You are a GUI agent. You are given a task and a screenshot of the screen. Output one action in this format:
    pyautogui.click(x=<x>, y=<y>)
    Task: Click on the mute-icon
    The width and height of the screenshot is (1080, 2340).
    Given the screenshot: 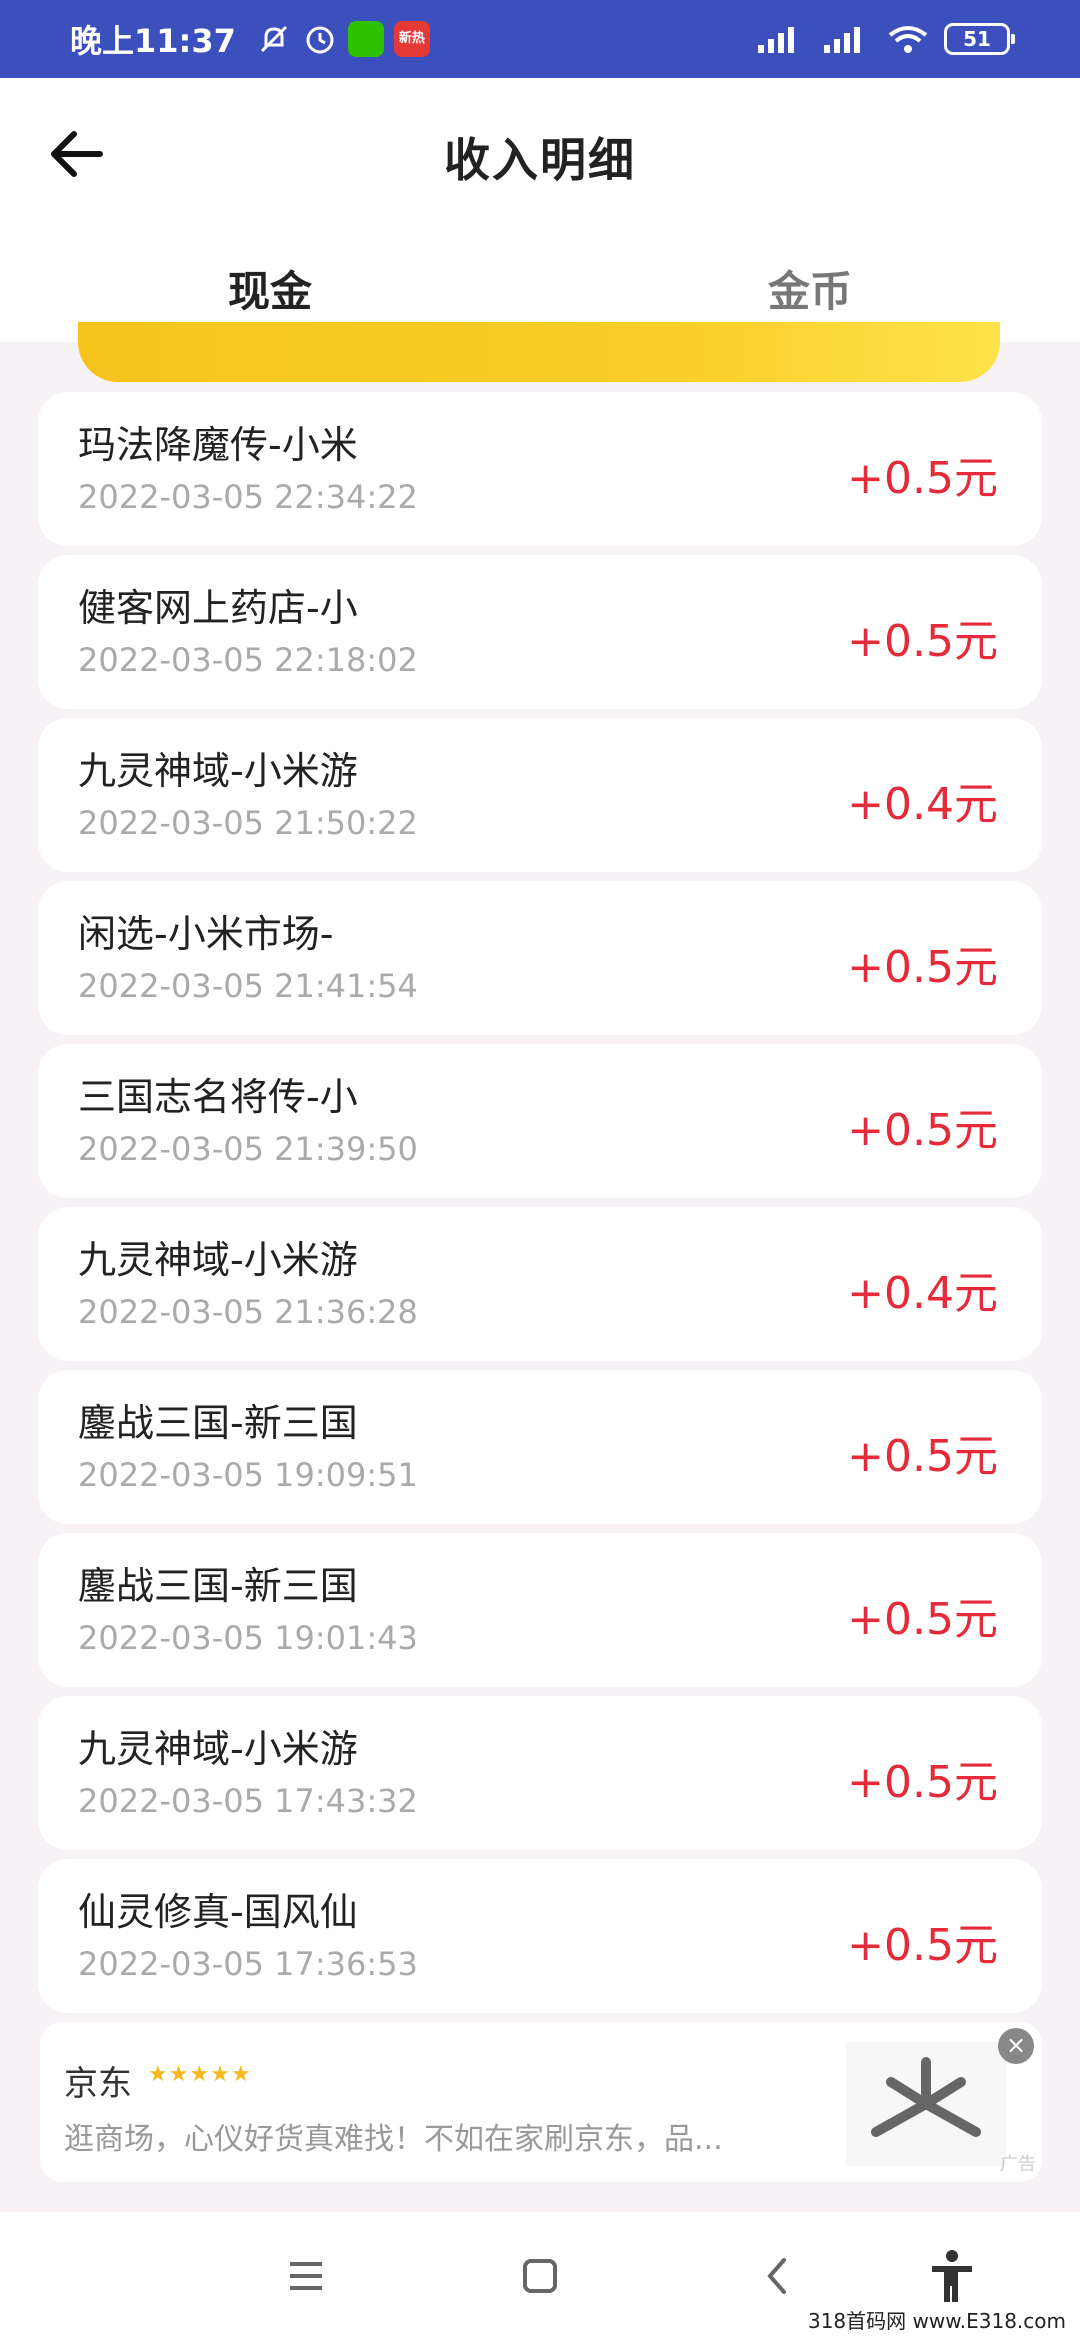 What is the action you would take?
    pyautogui.click(x=273, y=39)
    